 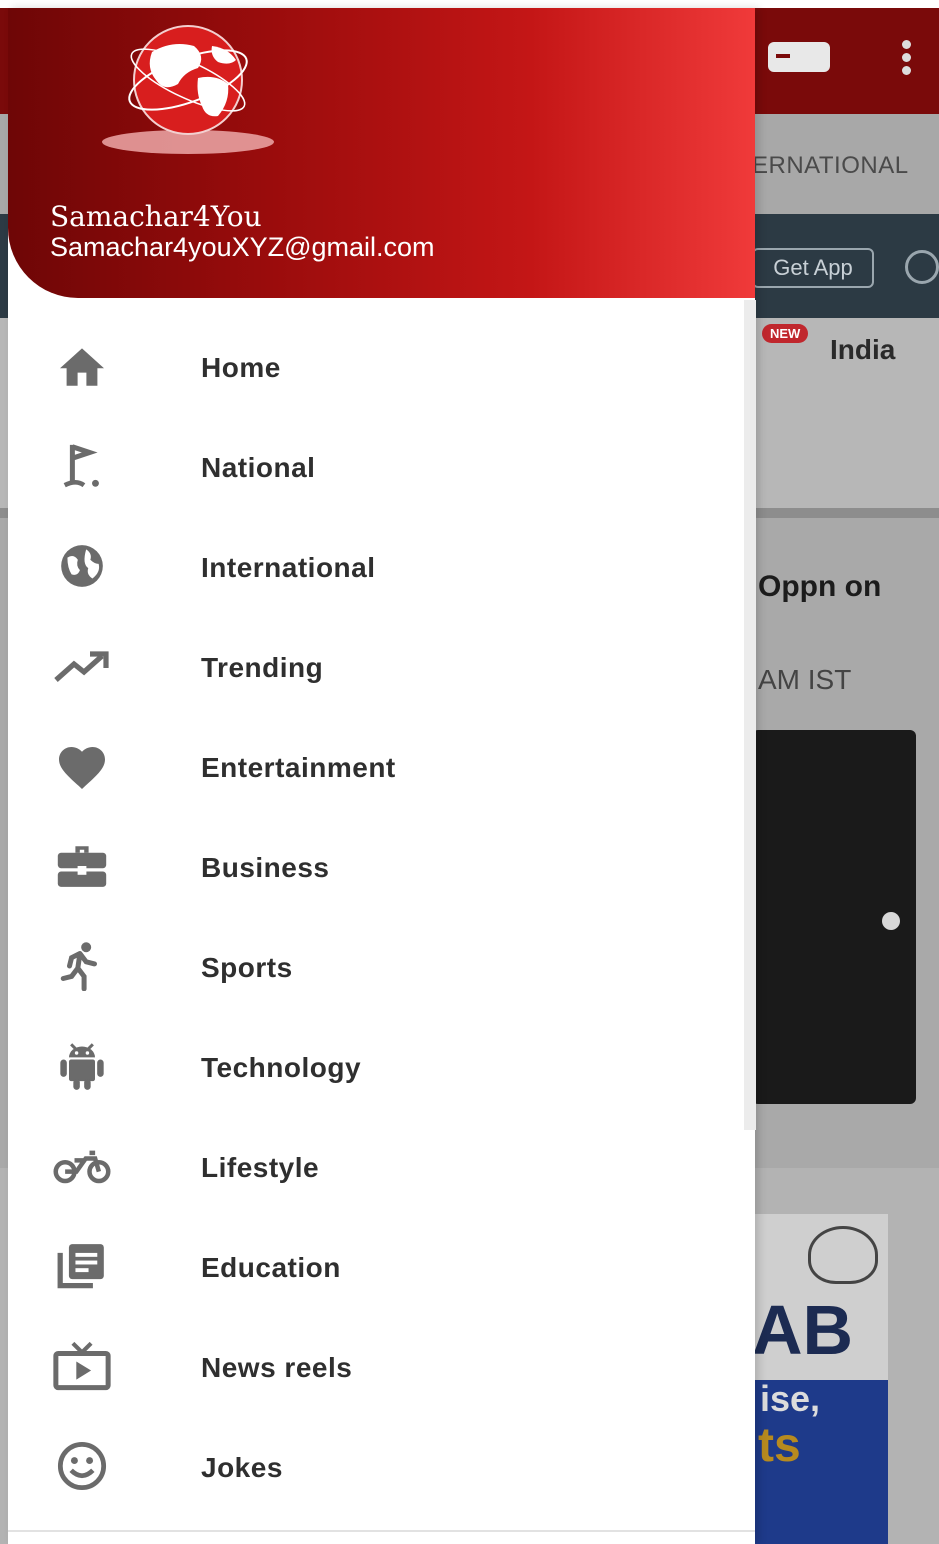 What do you see at coordinates (381, 1066) in the screenshot?
I see `menu-item-technology: Technology` at bounding box center [381, 1066].